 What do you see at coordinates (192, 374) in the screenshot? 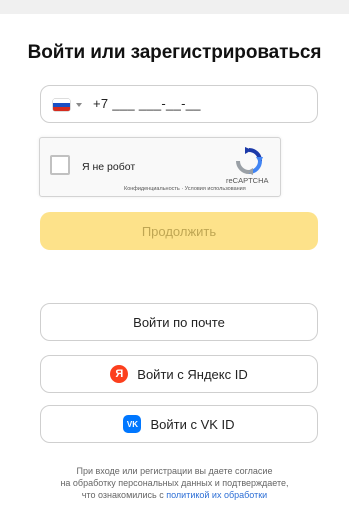
I see `login-yandex-label: Войти с Яндекс ID` at bounding box center [192, 374].